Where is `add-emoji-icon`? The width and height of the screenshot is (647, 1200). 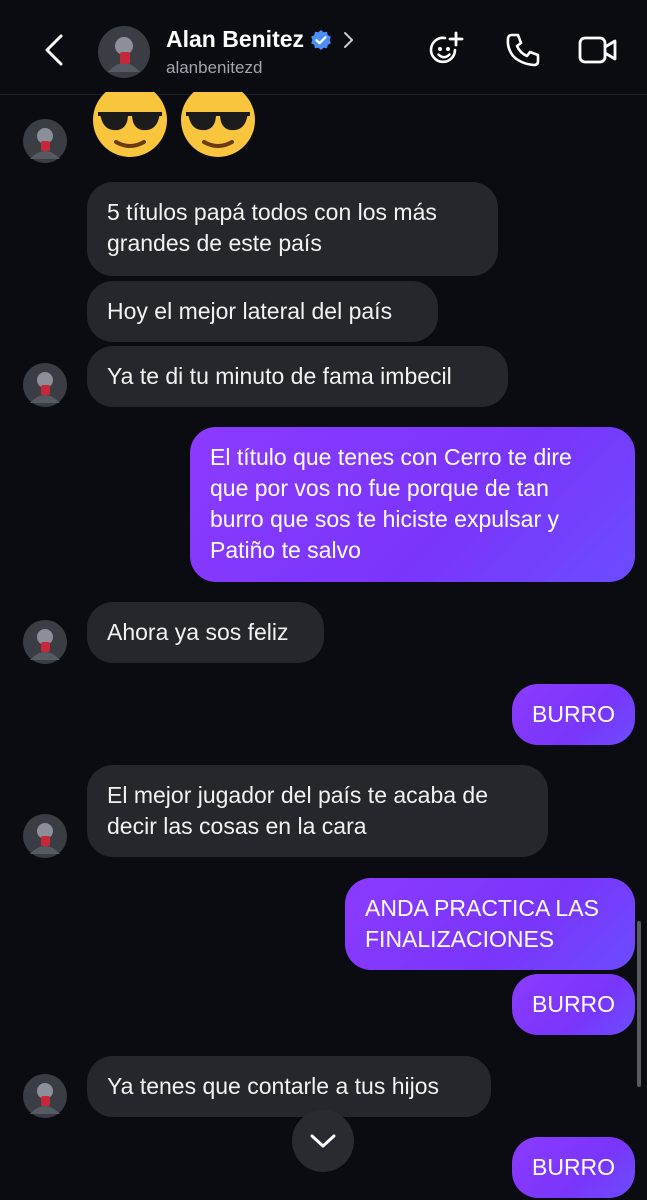 add-emoji-icon is located at coordinates (445, 50).